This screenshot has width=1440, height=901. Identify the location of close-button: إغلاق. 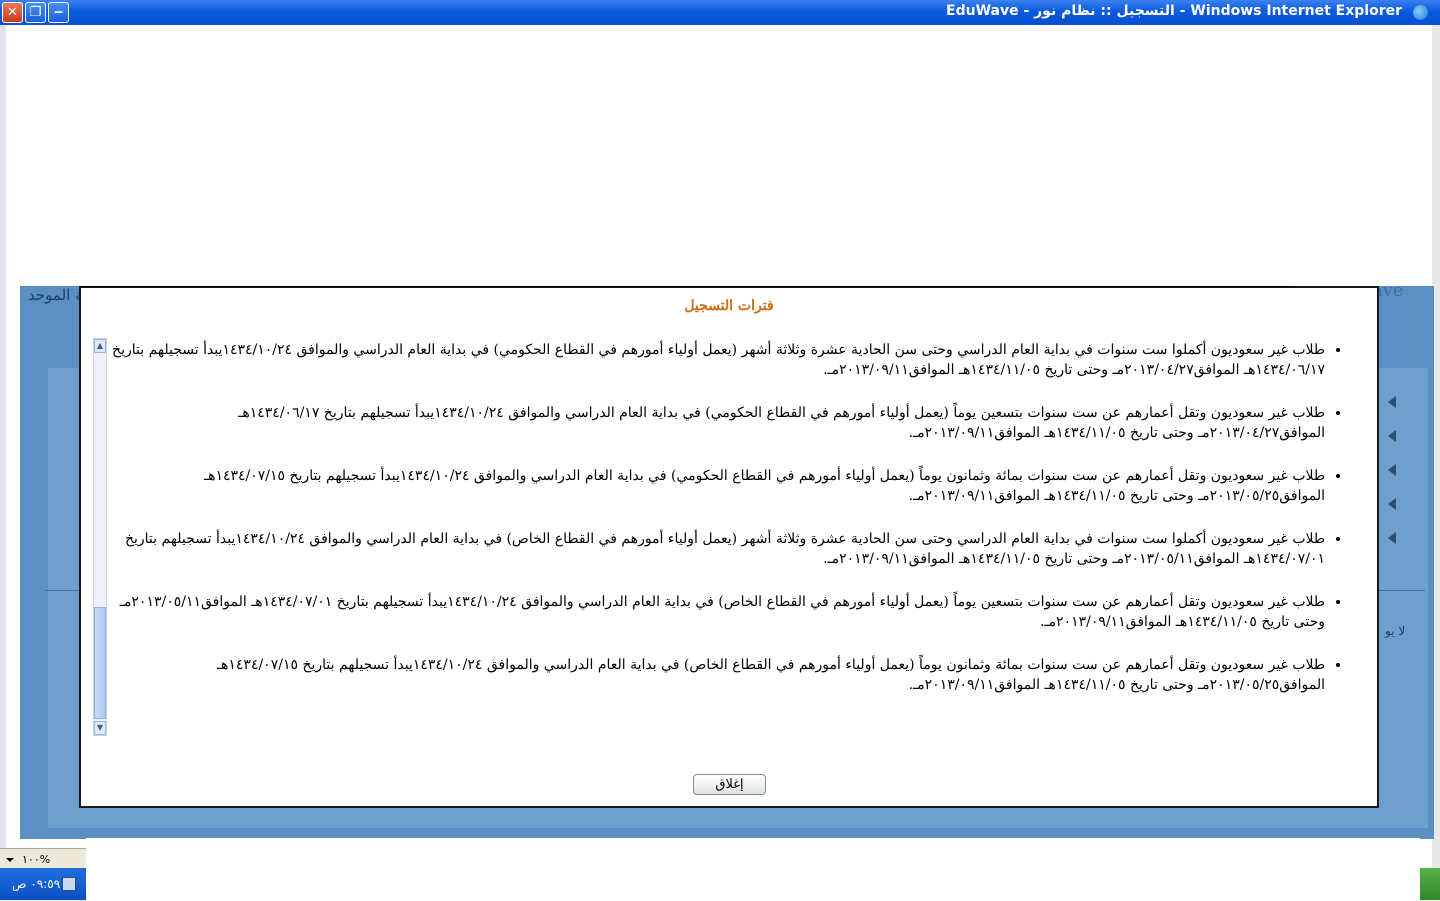
(729, 784).